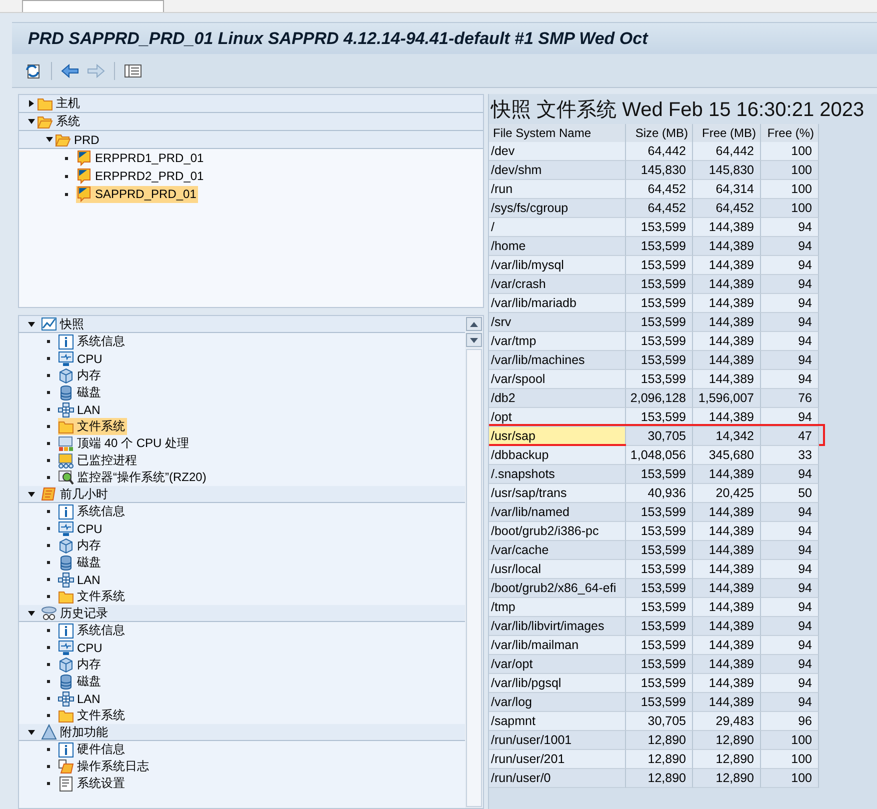 The width and height of the screenshot is (877, 809). What do you see at coordinates (92, 783) in the screenshot?
I see `tree-item: 系统设置` at bounding box center [92, 783].